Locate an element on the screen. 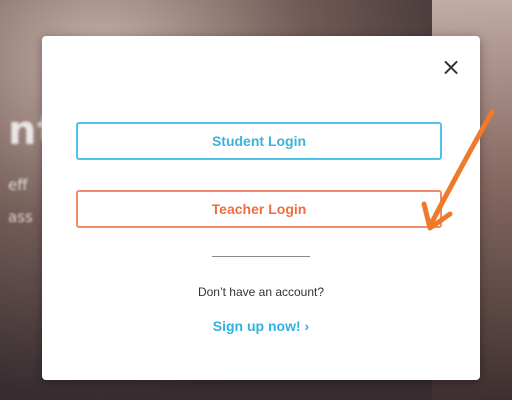 The width and height of the screenshot is (512, 400). background-text-line-2: ass is located at coordinates (20, 217).